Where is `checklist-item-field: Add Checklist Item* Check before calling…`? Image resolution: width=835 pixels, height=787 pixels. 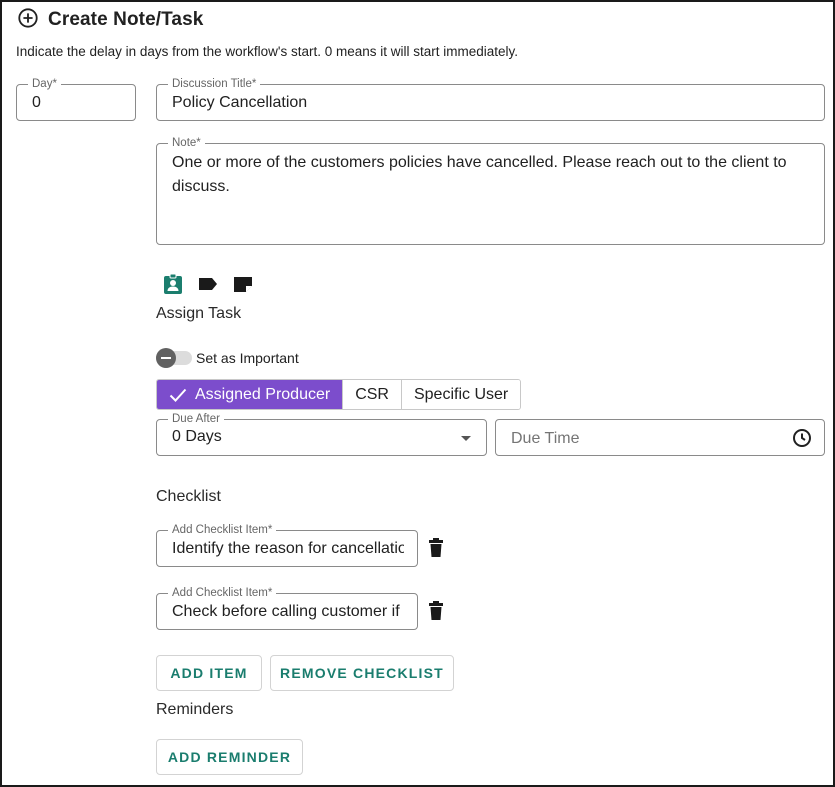
checklist-item-field: Add Checklist Item* Check before calling… is located at coordinates (287, 608).